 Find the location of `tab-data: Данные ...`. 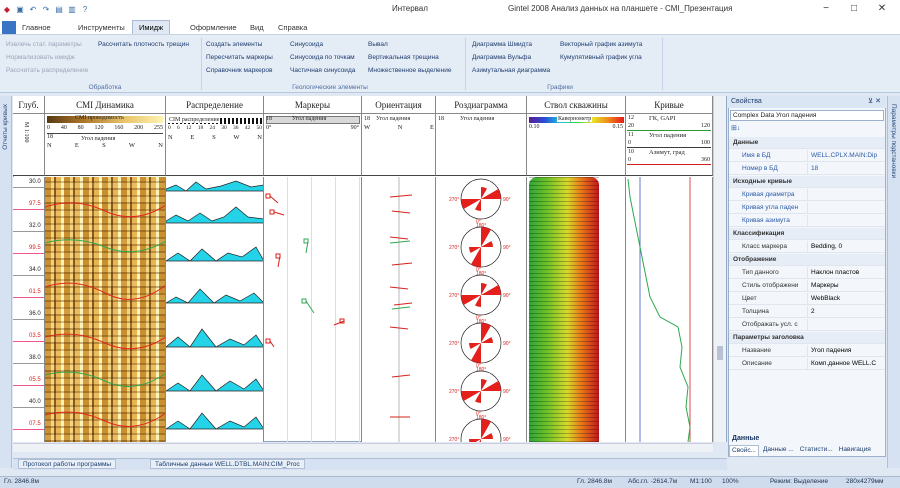

tab-data: Данные ... is located at coordinates (778, 451).